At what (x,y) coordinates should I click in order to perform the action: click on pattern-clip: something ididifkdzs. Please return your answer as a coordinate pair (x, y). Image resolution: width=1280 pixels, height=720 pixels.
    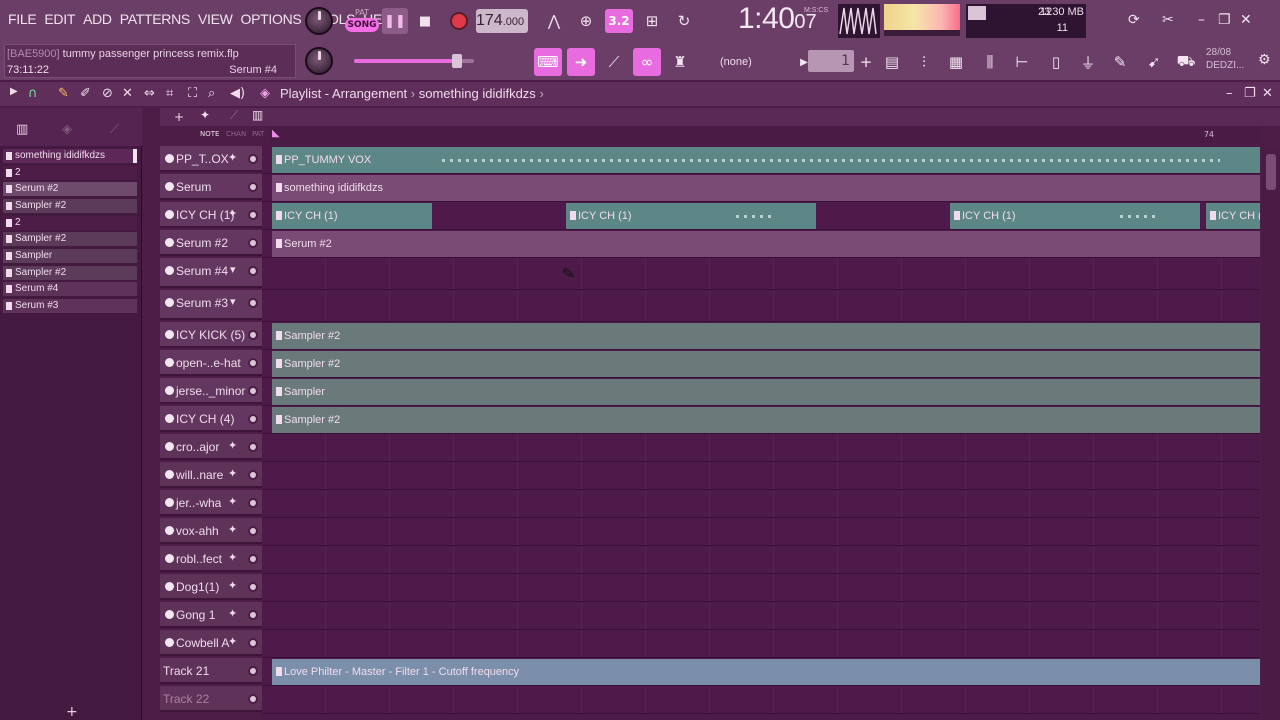
    Looking at the image, I should click on (766, 188).